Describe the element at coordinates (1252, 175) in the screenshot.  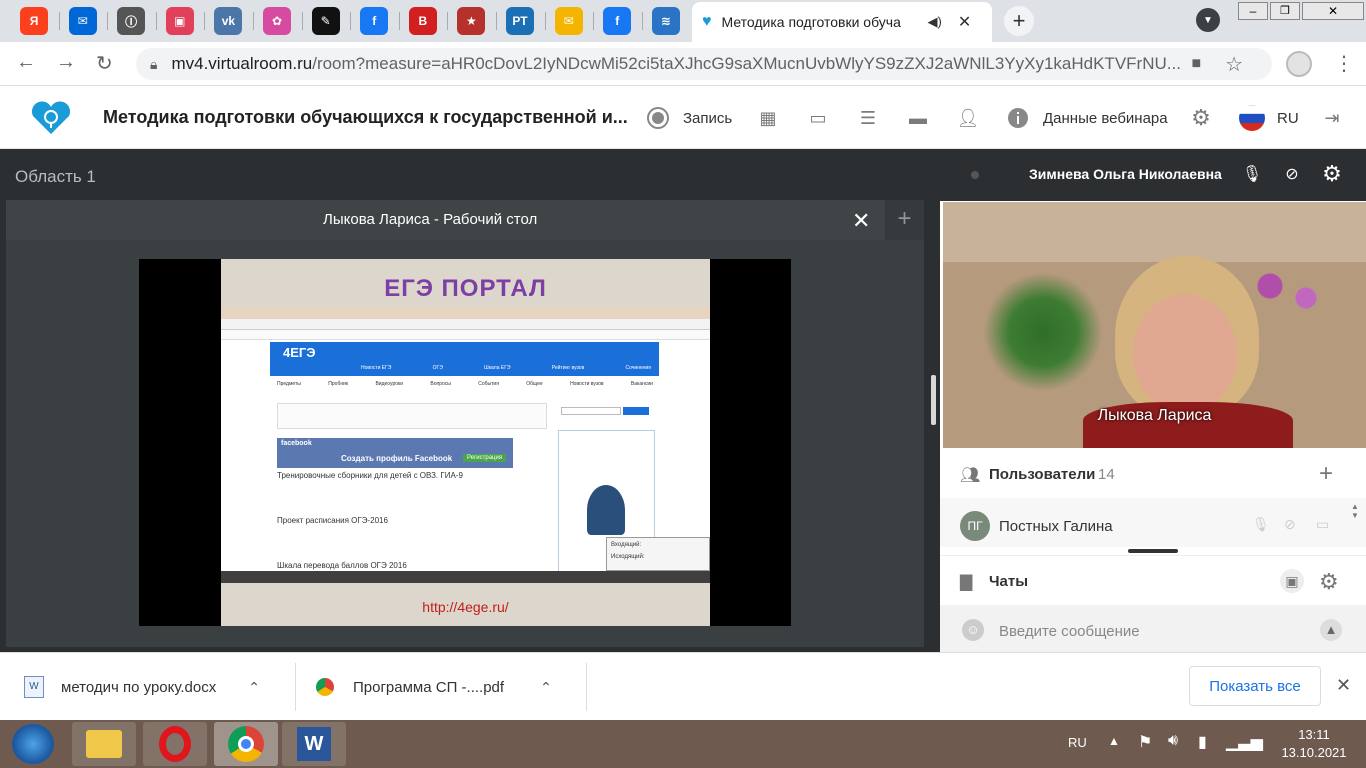
I see `mic-off-icon: 🎙︎` at that location.